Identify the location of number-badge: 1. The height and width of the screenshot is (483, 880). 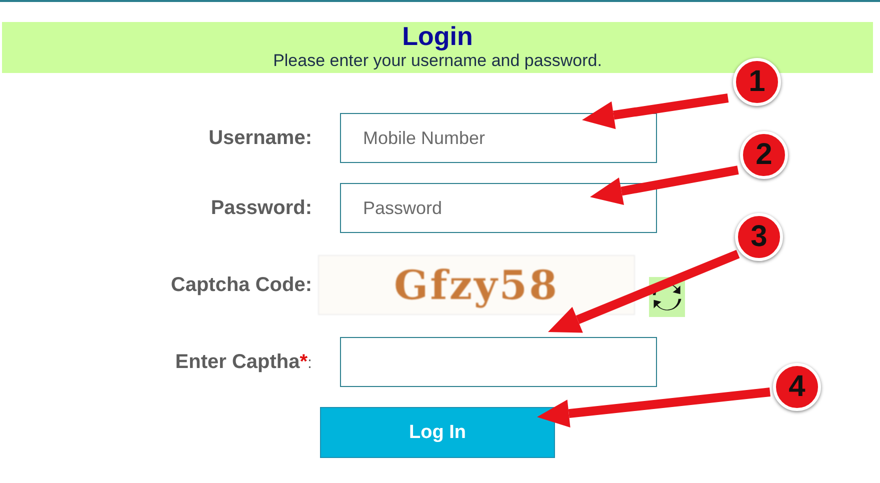
(757, 82).